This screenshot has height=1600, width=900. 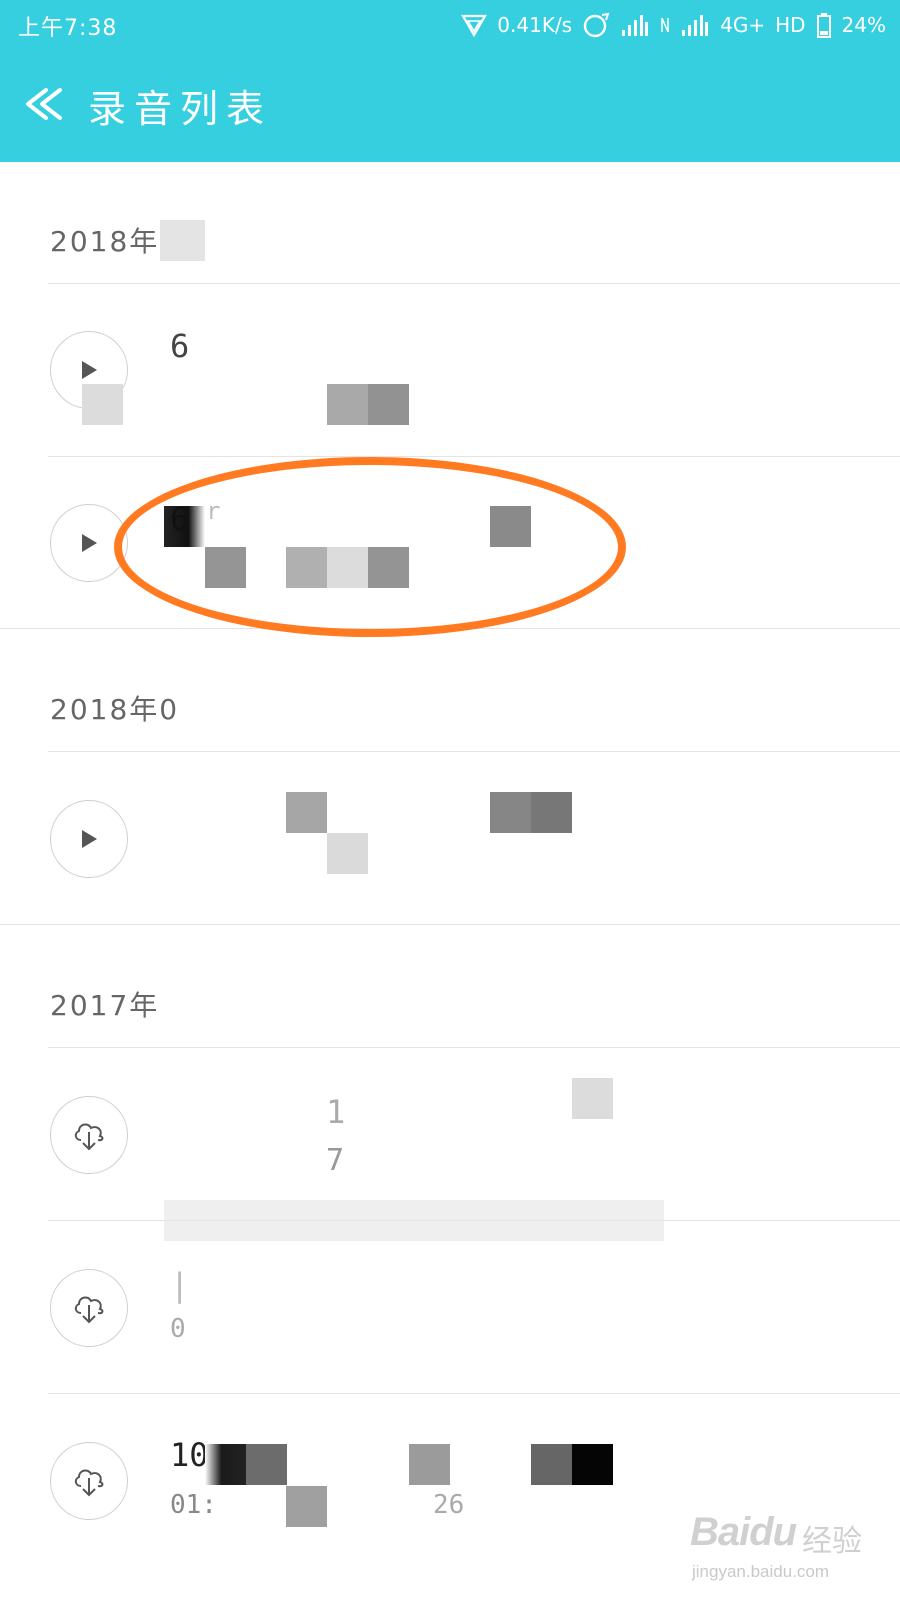 What do you see at coordinates (189, 1455) in the screenshot?
I see `recording-title: 10` at bounding box center [189, 1455].